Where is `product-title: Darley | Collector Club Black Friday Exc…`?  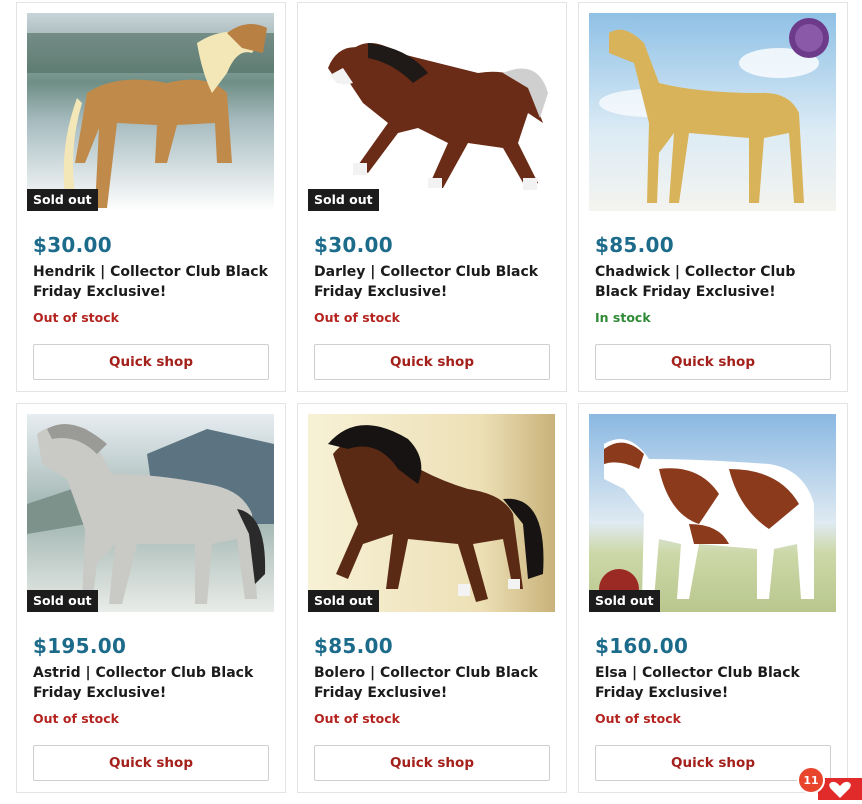 product-title: Darley | Collector Club Black Friday Exc… is located at coordinates (435, 282).